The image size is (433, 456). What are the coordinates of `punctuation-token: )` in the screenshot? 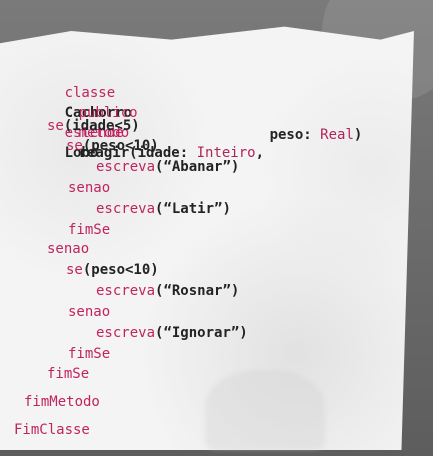 It's located at (358, 135).